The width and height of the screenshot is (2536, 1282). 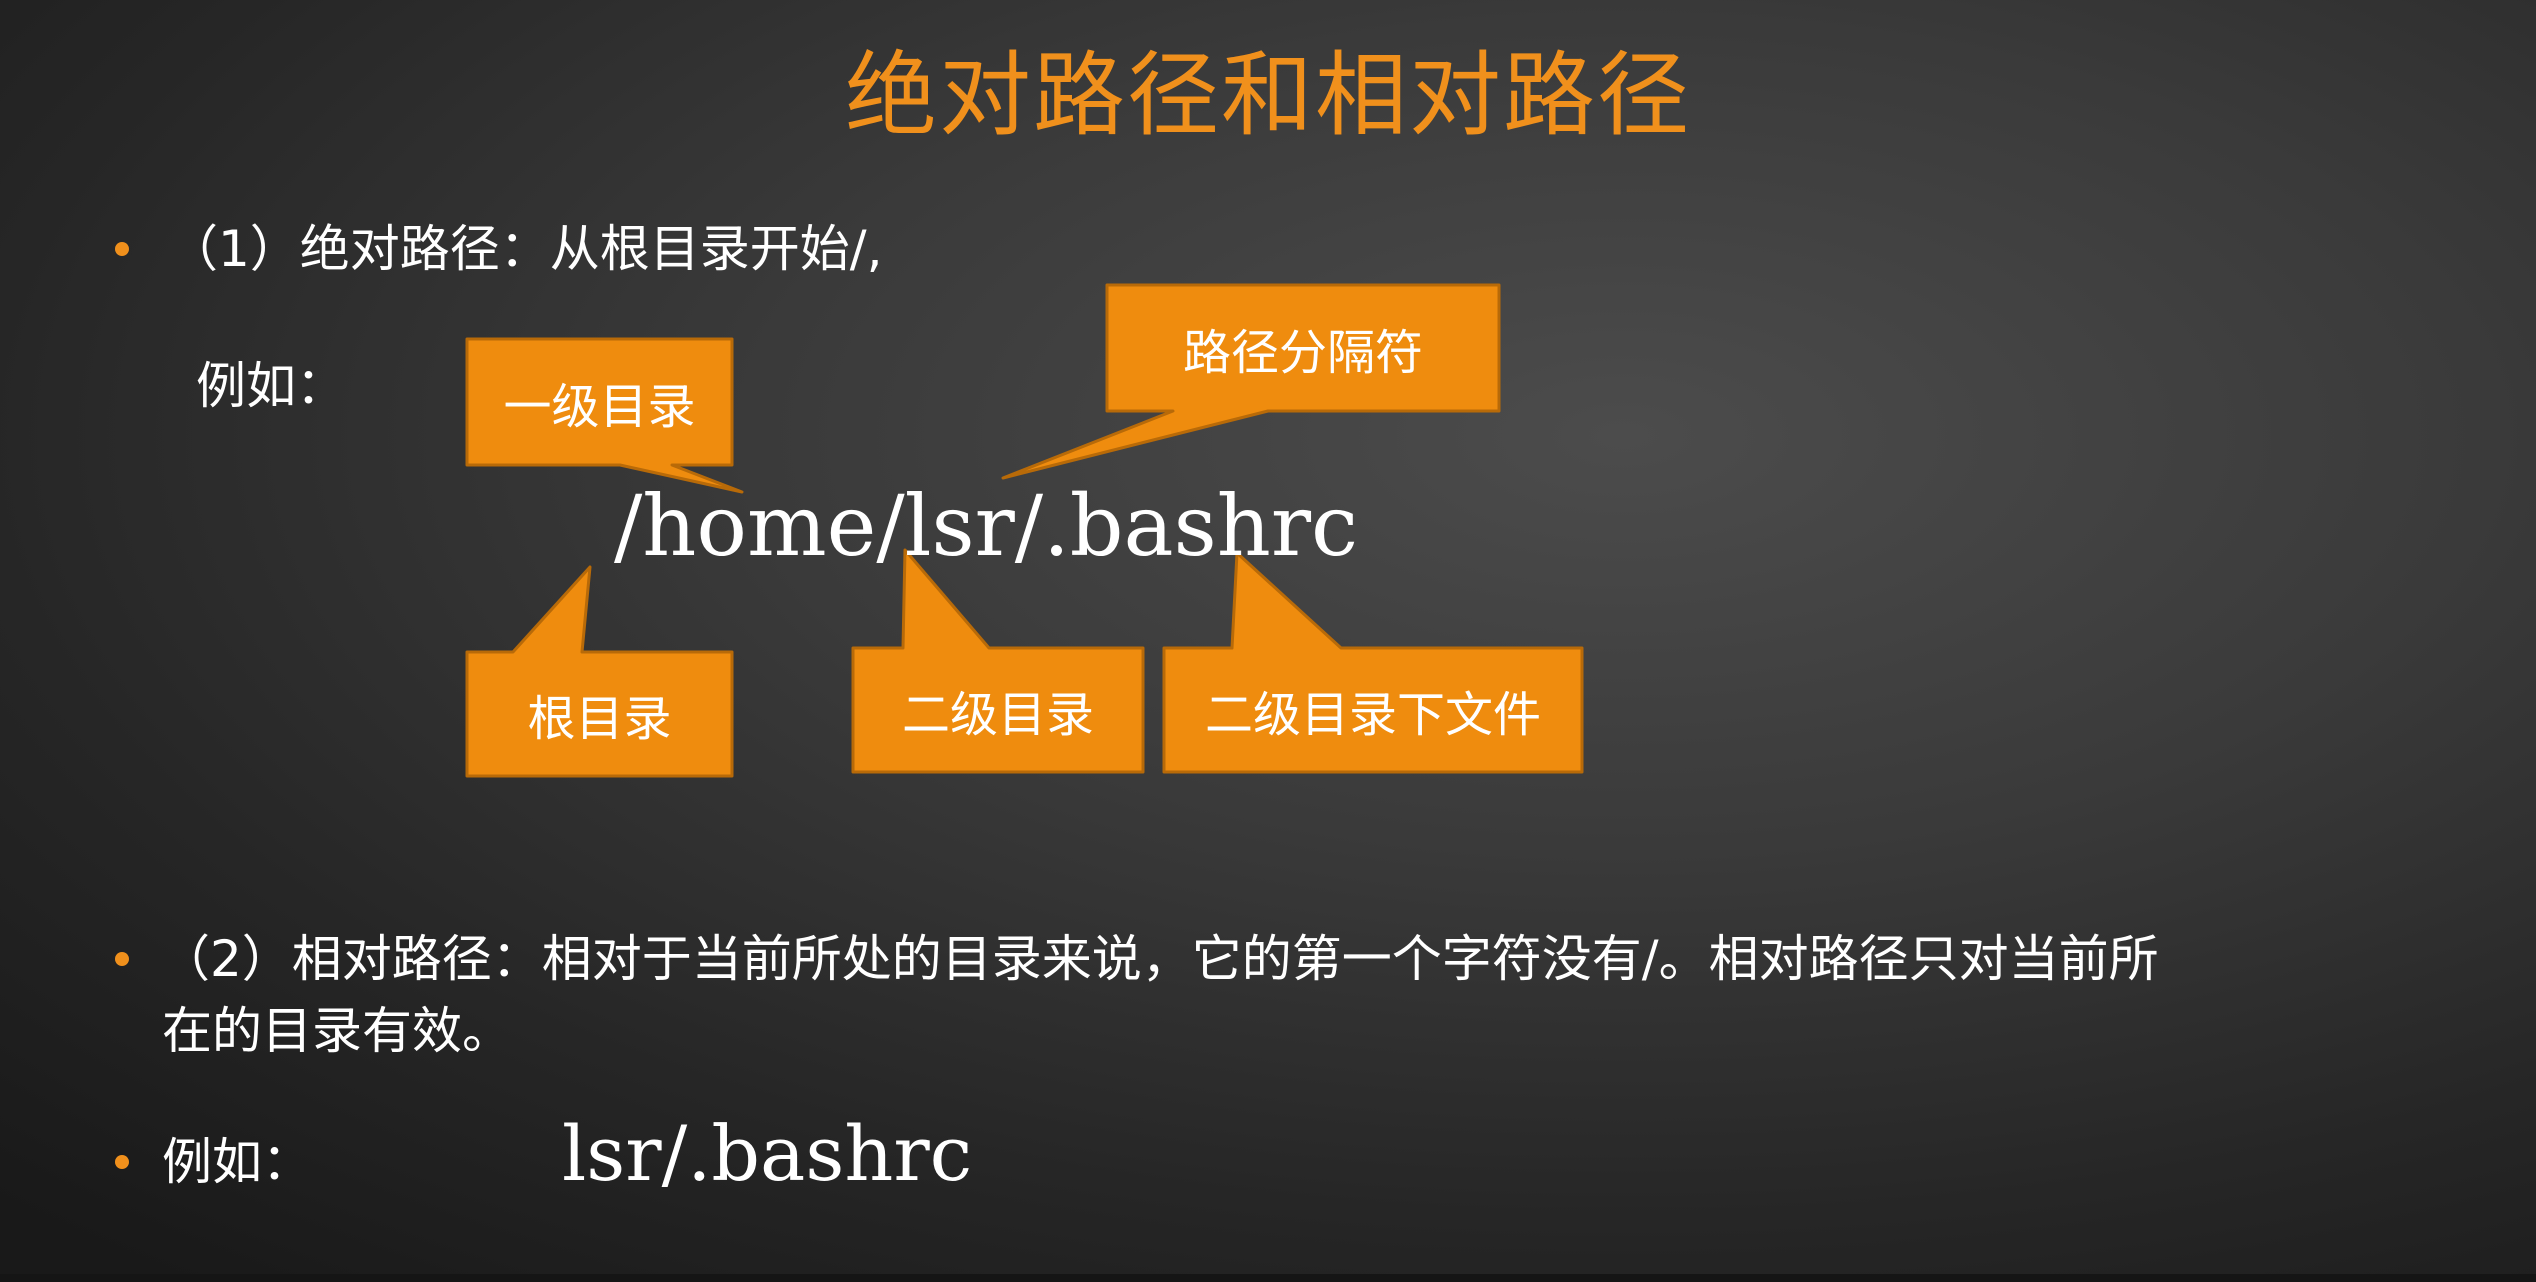 What do you see at coordinates (599, 407) in the screenshot?
I see `callout-first-level-label: 一级目录` at bounding box center [599, 407].